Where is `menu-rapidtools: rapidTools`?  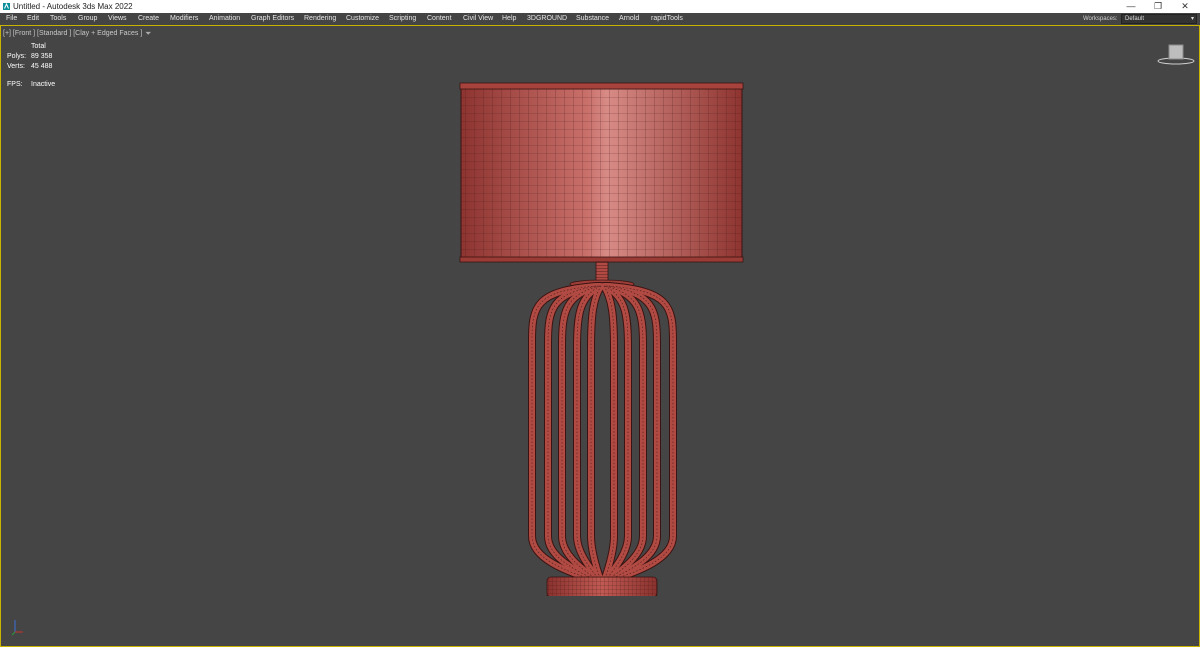 menu-rapidtools: rapidTools is located at coordinates (667, 19).